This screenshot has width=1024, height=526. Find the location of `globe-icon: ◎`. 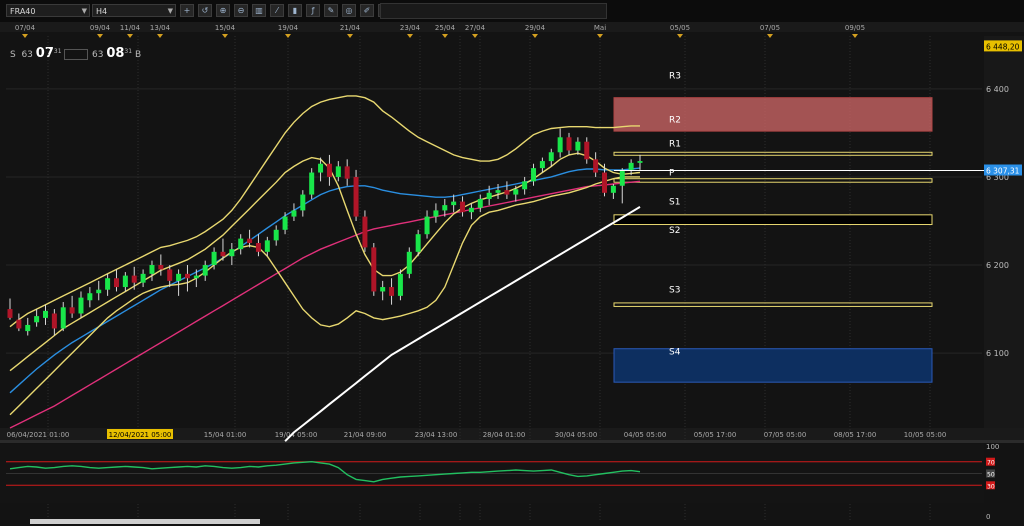

globe-icon: ◎ is located at coordinates (349, 10).